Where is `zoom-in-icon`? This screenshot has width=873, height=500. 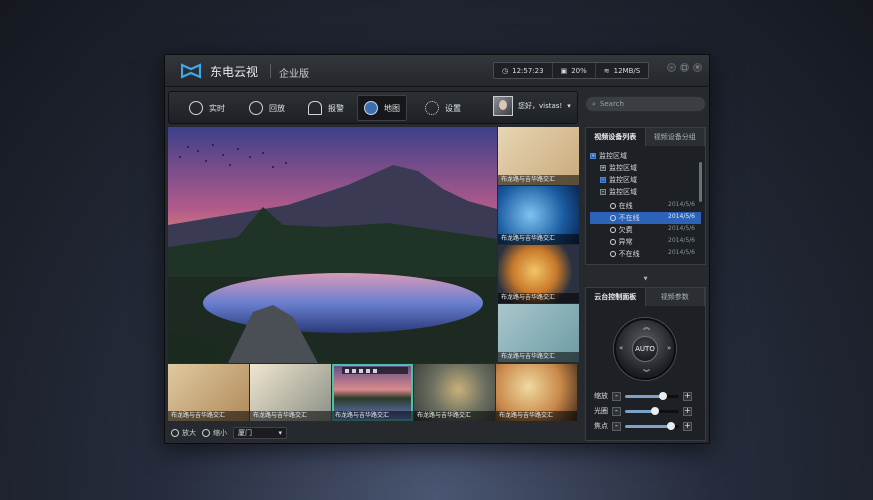
zoom-in-icon is located at coordinates (175, 433).